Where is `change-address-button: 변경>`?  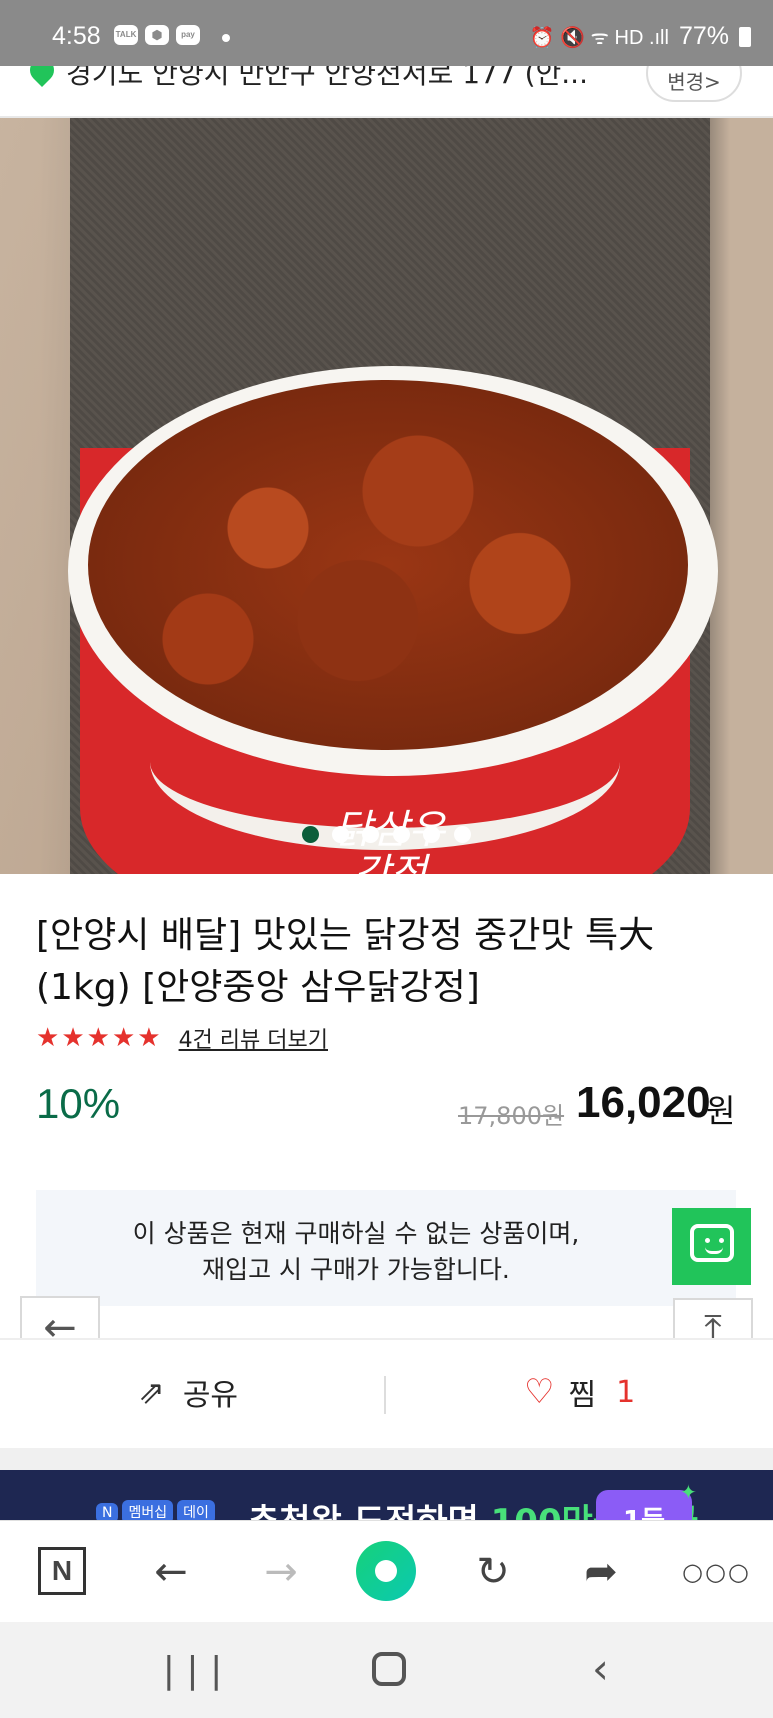
change-address-button: 변경> is located at coordinates (694, 84).